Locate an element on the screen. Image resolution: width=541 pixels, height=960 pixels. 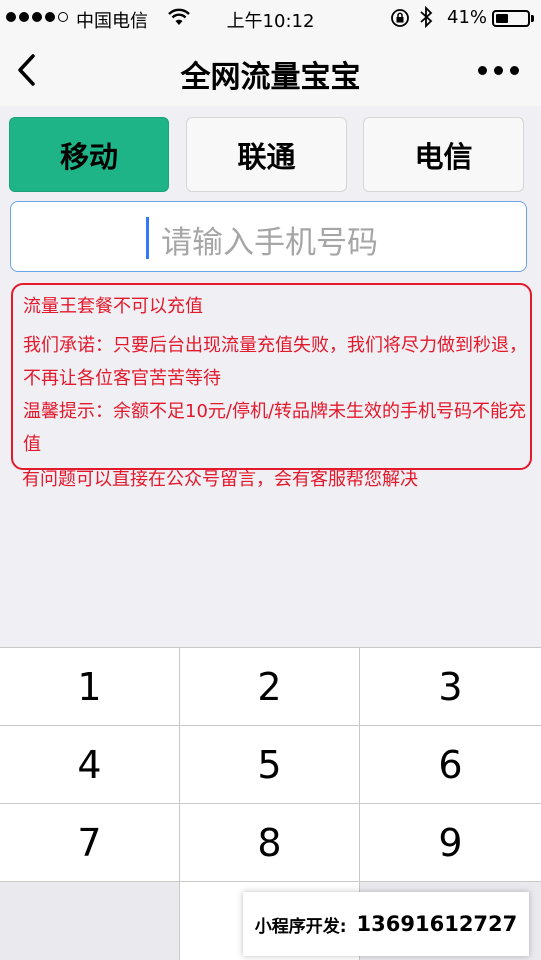
banner-phone: 13691612727 is located at coordinates (437, 924).